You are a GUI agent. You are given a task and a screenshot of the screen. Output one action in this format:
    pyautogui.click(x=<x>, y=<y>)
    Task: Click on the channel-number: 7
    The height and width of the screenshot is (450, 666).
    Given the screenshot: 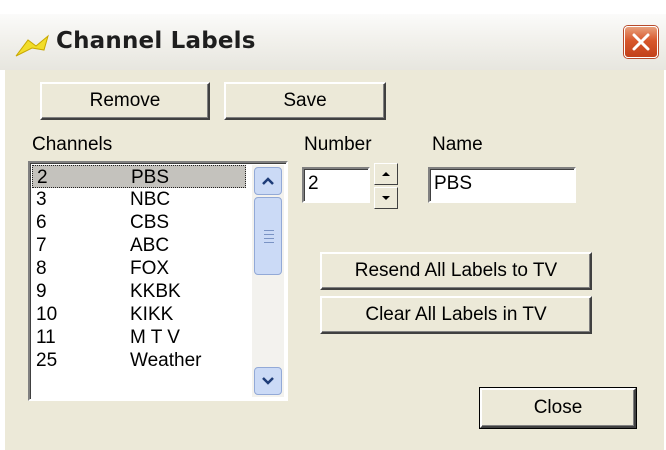 What is the action you would take?
    pyautogui.click(x=41, y=245)
    